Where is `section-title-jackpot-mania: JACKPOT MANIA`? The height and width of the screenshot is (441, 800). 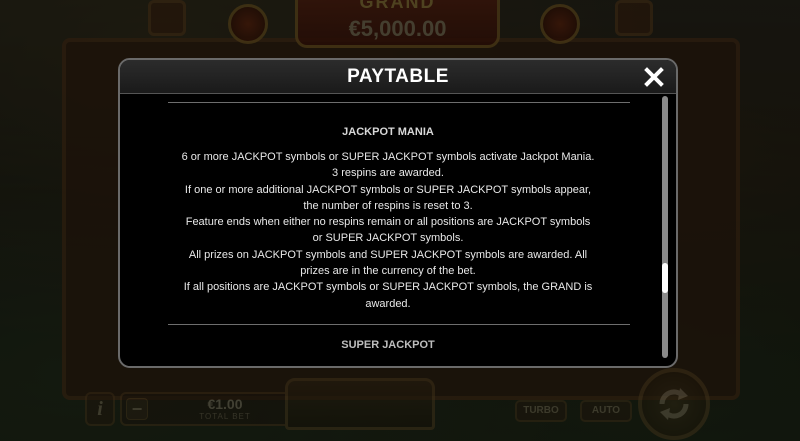 section-title-jackpot-mania: JACKPOT MANIA is located at coordinates (388, 132).